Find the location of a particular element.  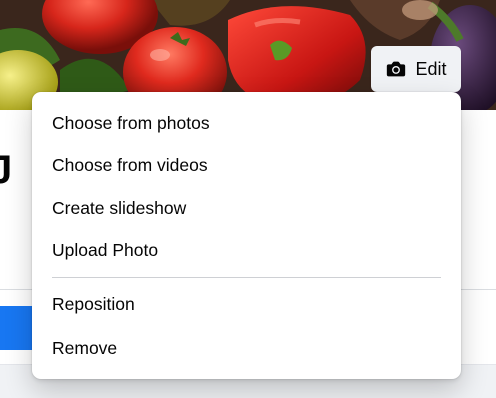

camera-icon is located at coordinates (396, 69).